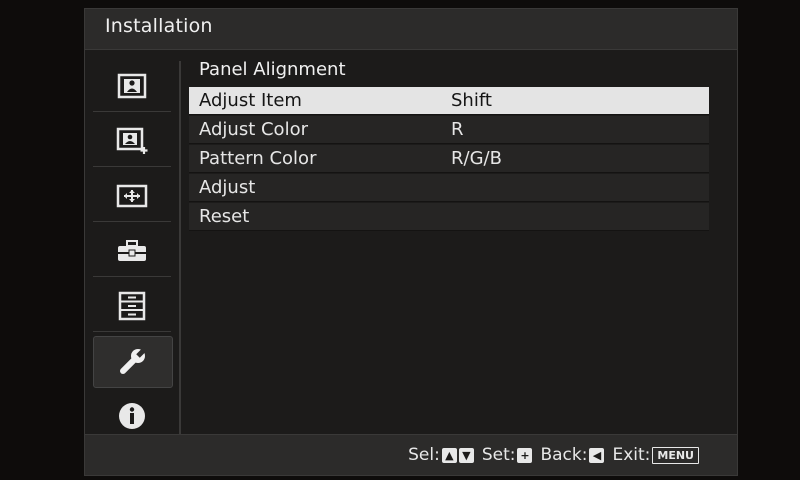 This screenshot has width=800, height=480. Describe the element at coordinates (449, 217) in the screenshot. I see `menu-row-reset: Reset` at that location.